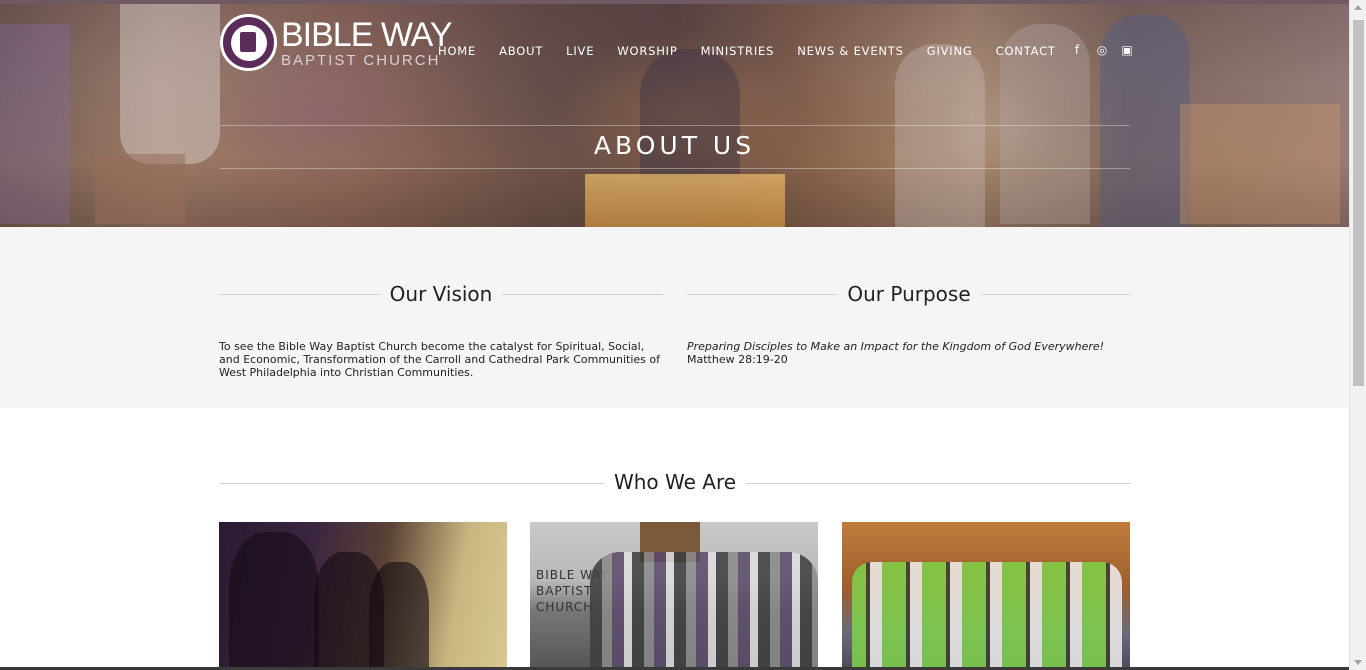 The height and width of the screenshot is (670, 1366). Describe the element at coordinates (457, 51) in the screenshot. I see `nav-home: HOME` at that location.